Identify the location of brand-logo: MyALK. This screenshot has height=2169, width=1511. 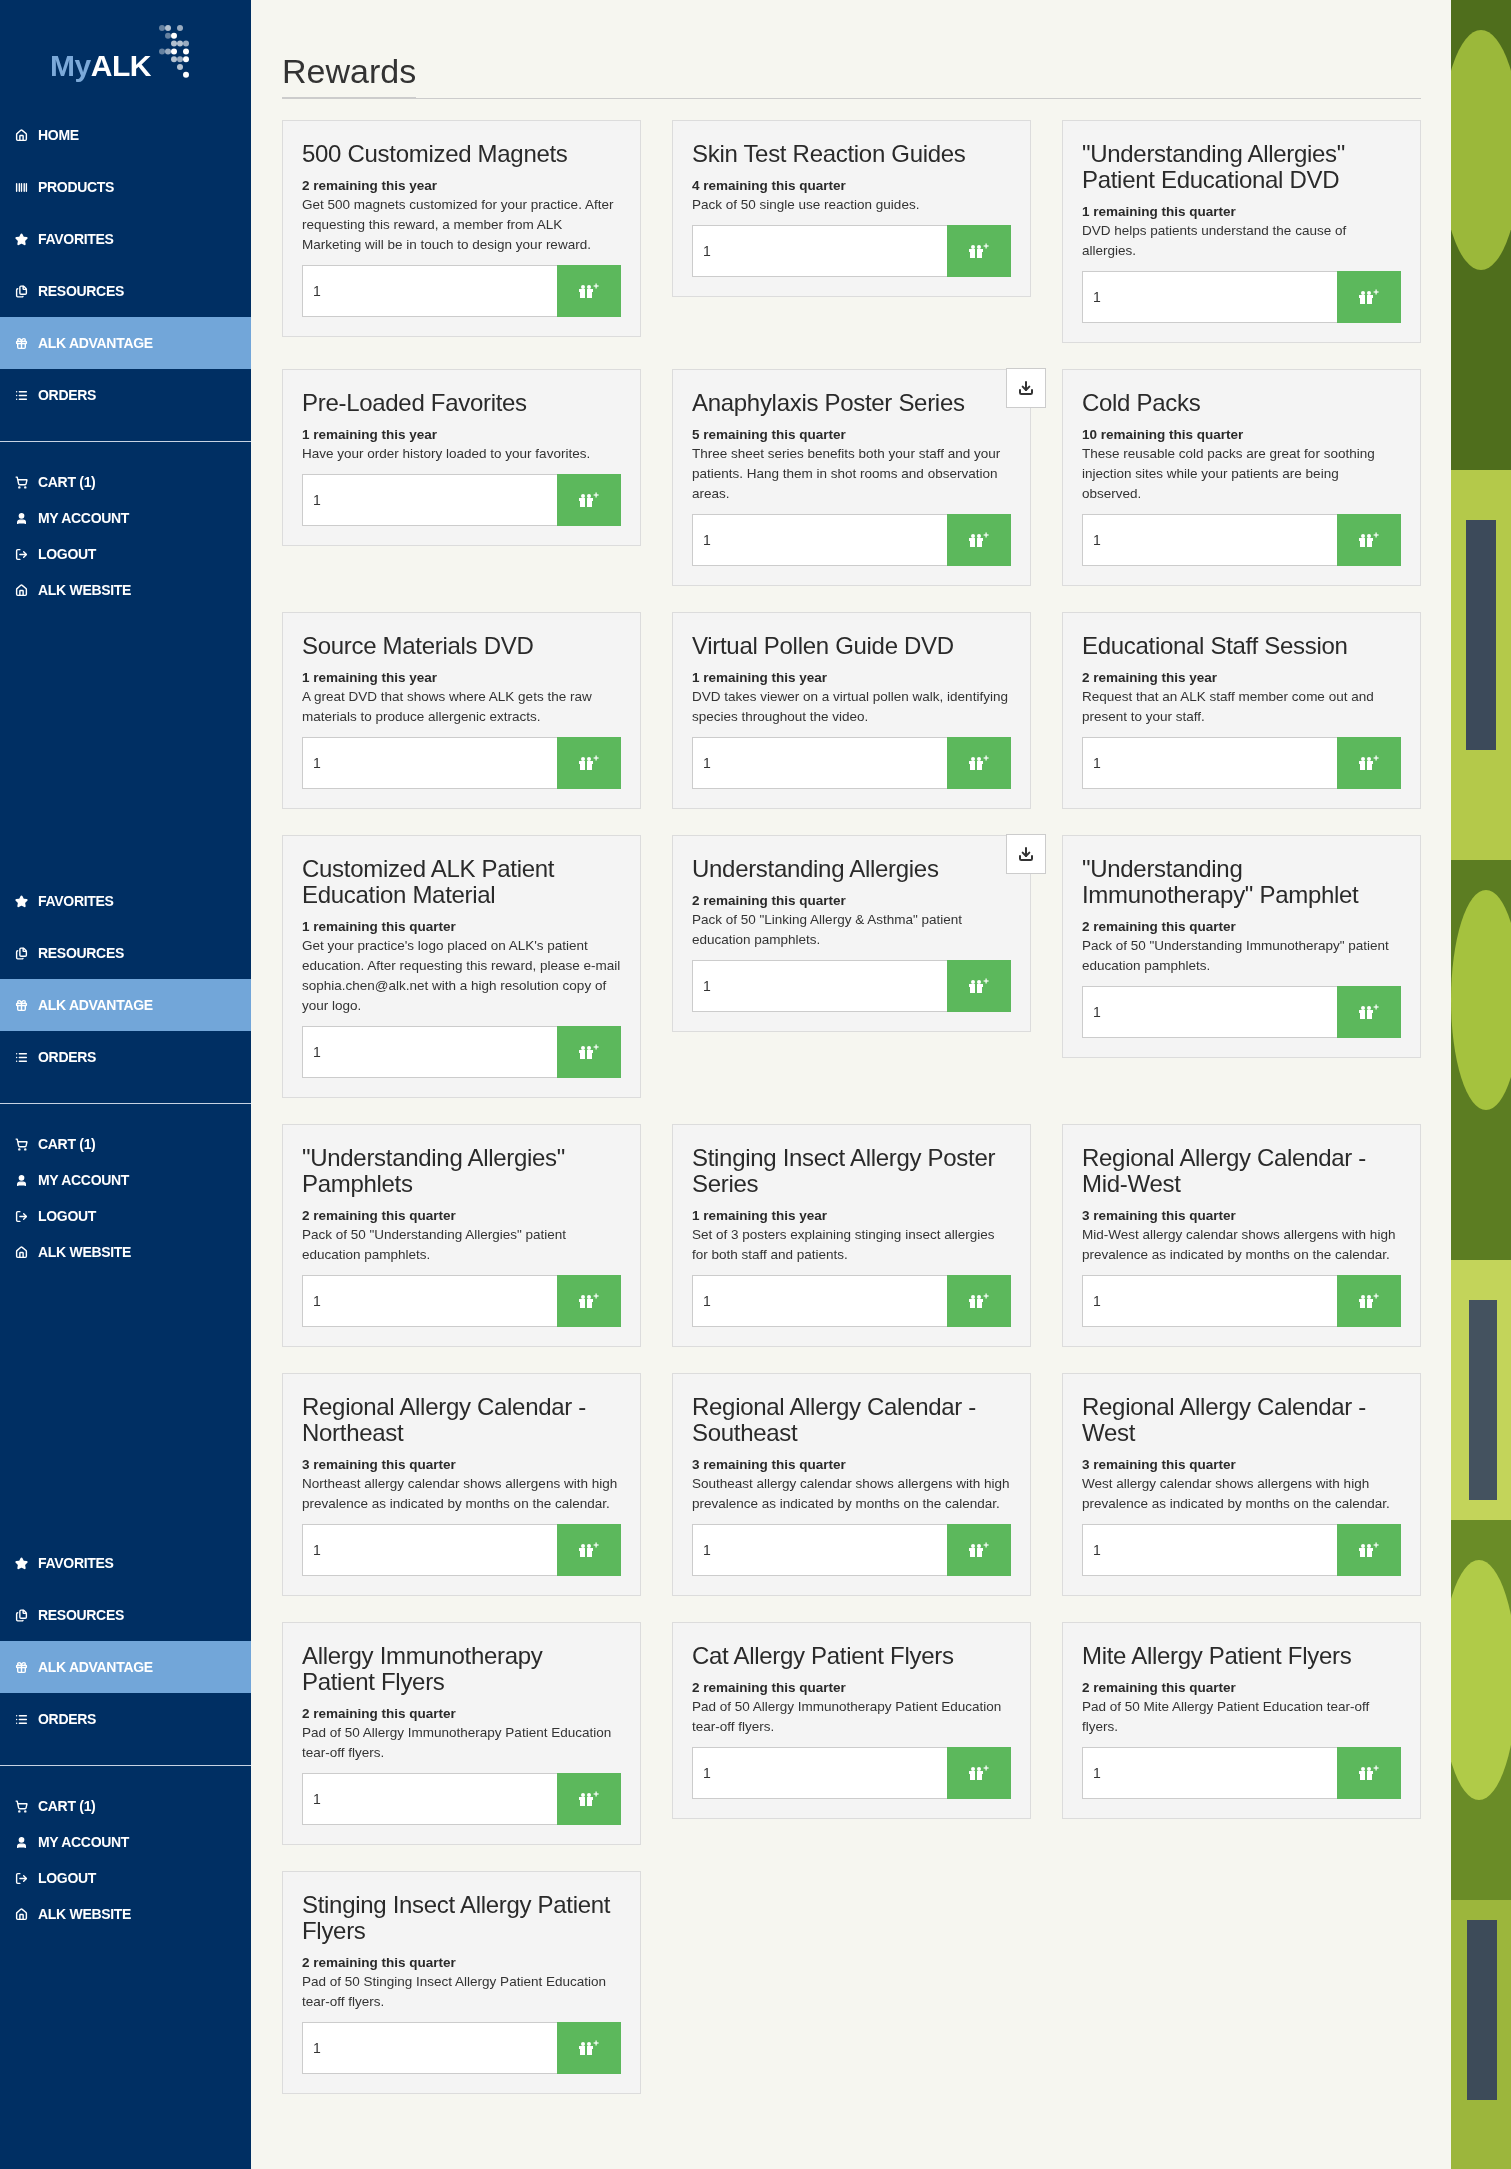
(100, 66).